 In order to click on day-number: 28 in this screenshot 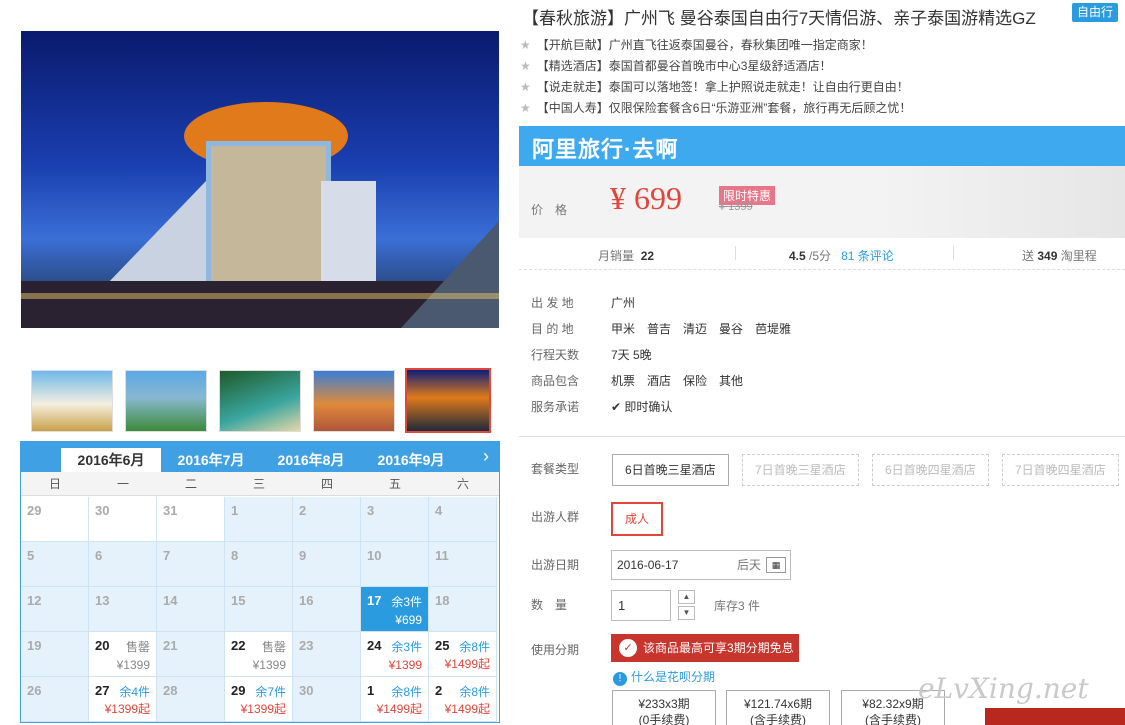, I will do `click(170, 690)`.